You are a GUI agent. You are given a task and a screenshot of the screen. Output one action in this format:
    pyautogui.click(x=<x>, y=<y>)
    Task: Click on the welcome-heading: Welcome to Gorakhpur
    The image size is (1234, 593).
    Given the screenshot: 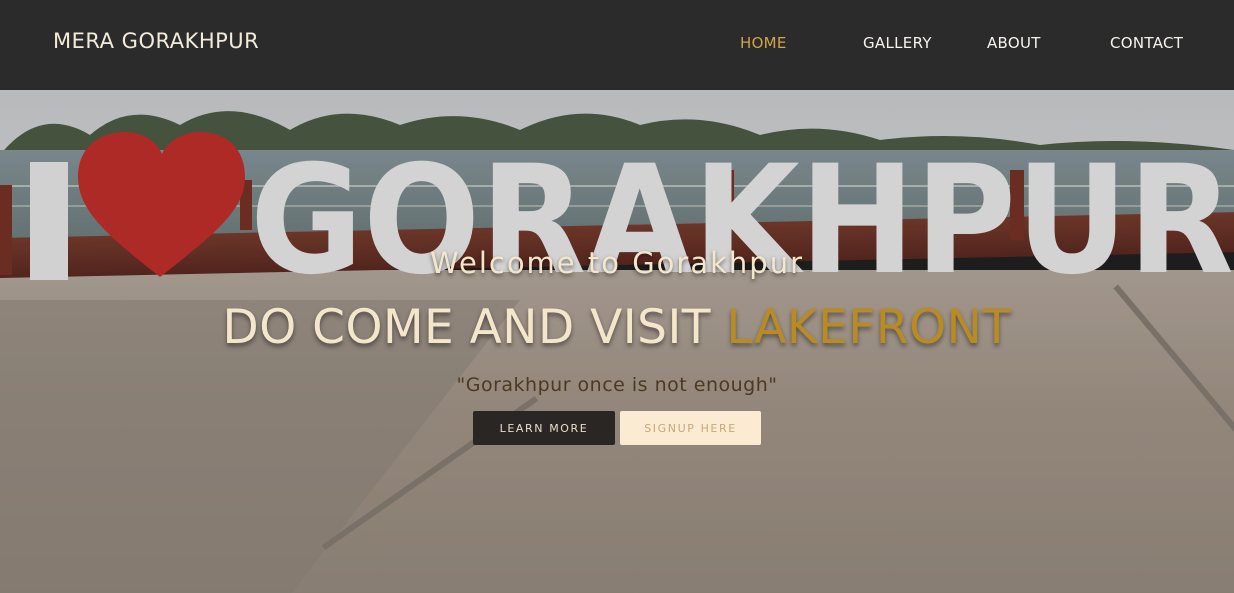 What is the action you would take?
    pyautogui.click(x=617, y=263)
    